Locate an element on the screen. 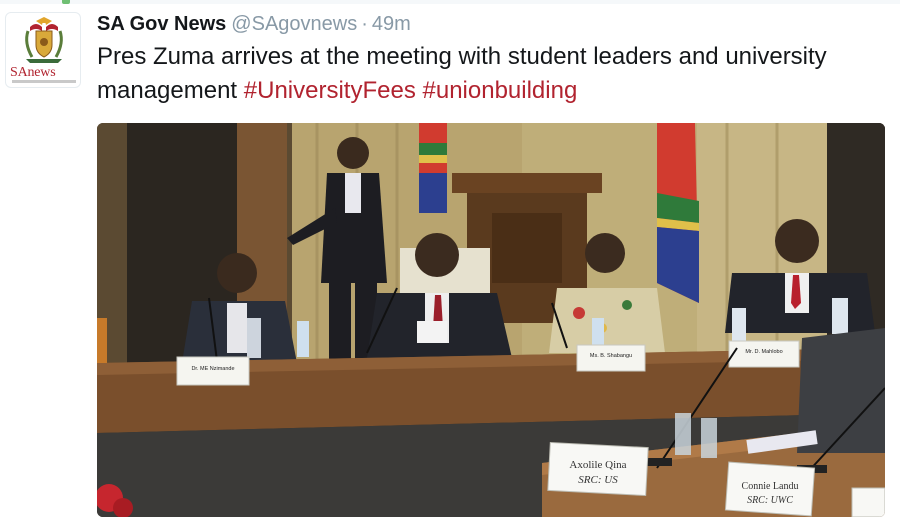  name-card-left: Dr. ME Nzimande is located at coordinates (213, 371).